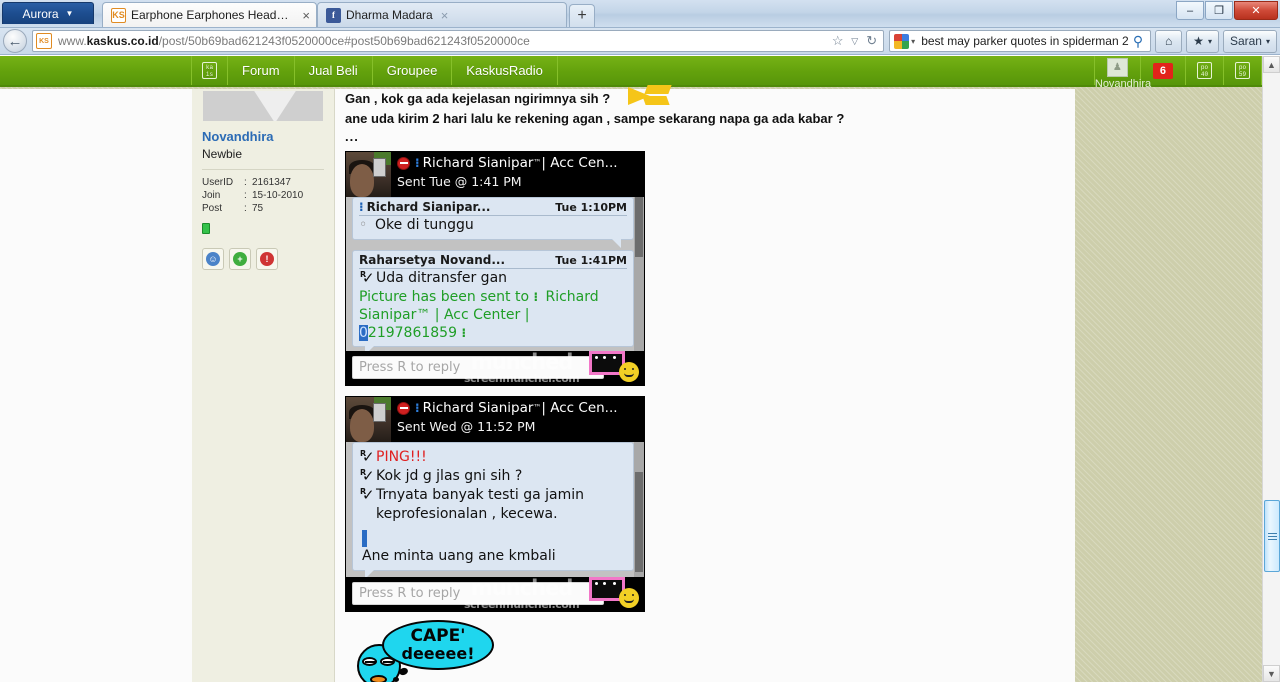 This screenshot has height=682, width=1280. Describe the element at coordinates (413, 70) in the screenshot. I see `nav-item-groupee: Groupee` at that location.